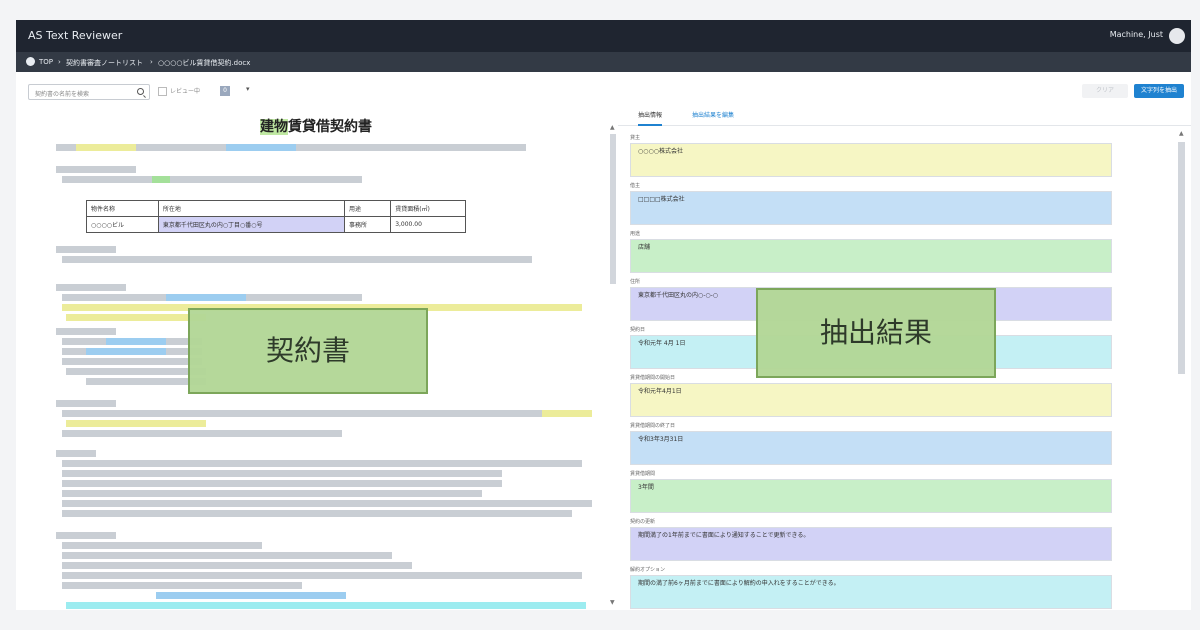 This screenshot has height=630, width=1200. What do you see at coordinates (225, 91) in the screenshot?
I see `count-badge: 0` at bounding box center [225, 91].